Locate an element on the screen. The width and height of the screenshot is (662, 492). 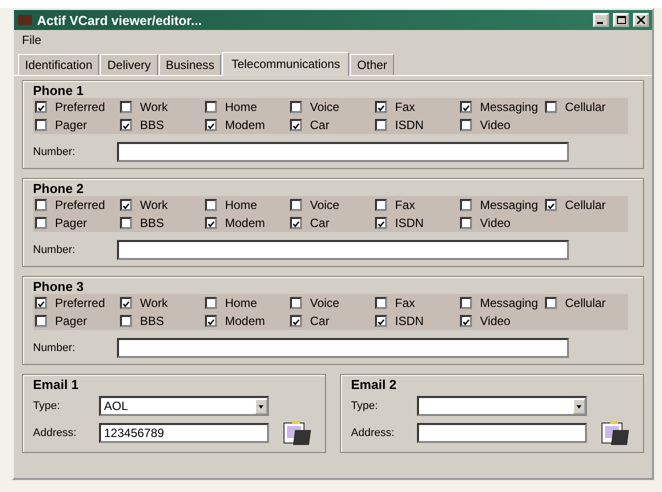
minimize-button is located at coordinates (601, 20).